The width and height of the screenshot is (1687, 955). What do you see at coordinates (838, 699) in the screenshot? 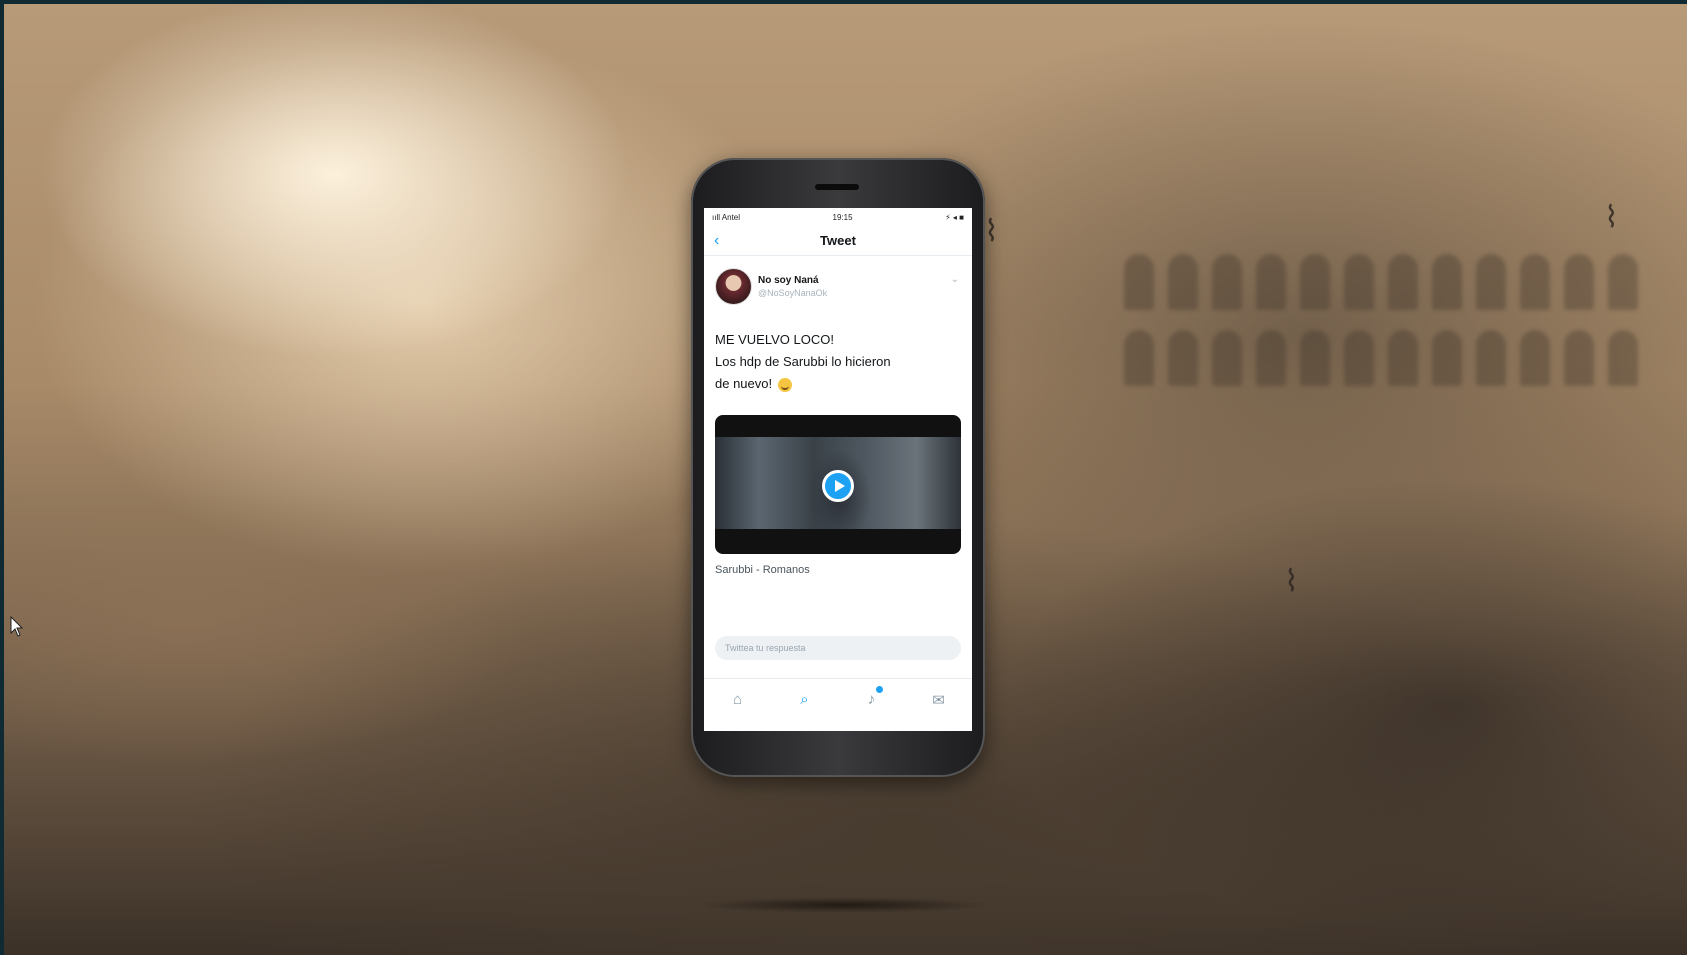
I see `tab-bar: ⌂ ⌕ ♪ ✉` at bounding box center [838, 699].